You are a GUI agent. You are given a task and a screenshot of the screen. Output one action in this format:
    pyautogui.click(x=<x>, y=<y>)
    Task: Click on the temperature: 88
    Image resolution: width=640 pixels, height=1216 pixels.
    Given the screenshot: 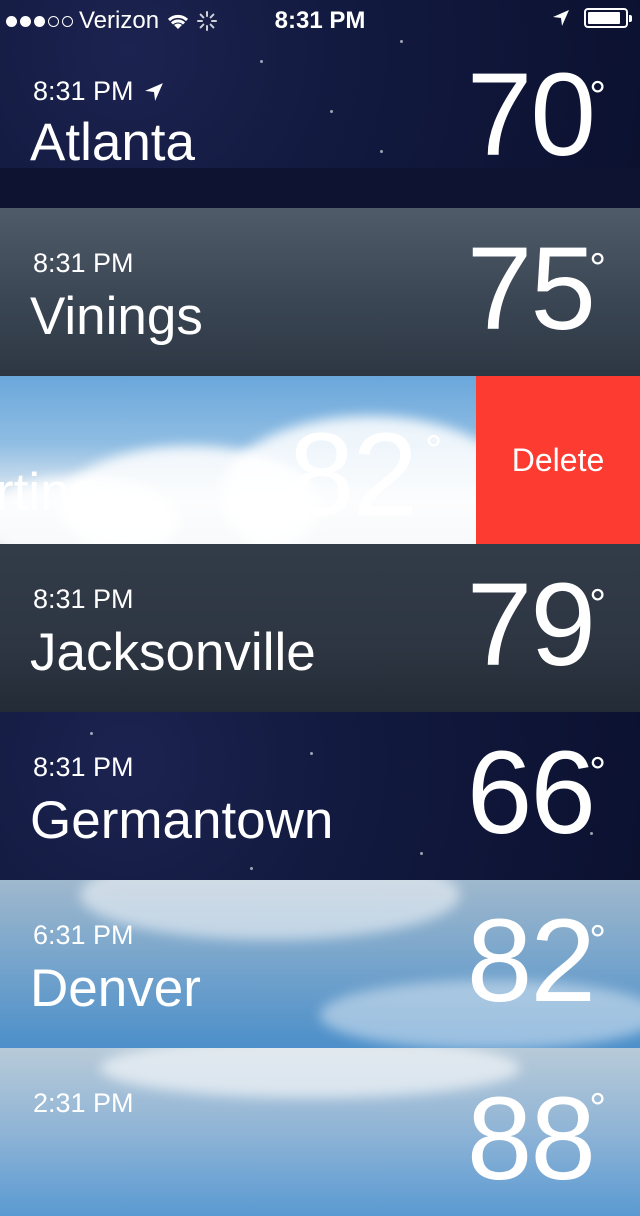 What is the action you would take?
    pyautogui.click(x=531, y=1139)
    